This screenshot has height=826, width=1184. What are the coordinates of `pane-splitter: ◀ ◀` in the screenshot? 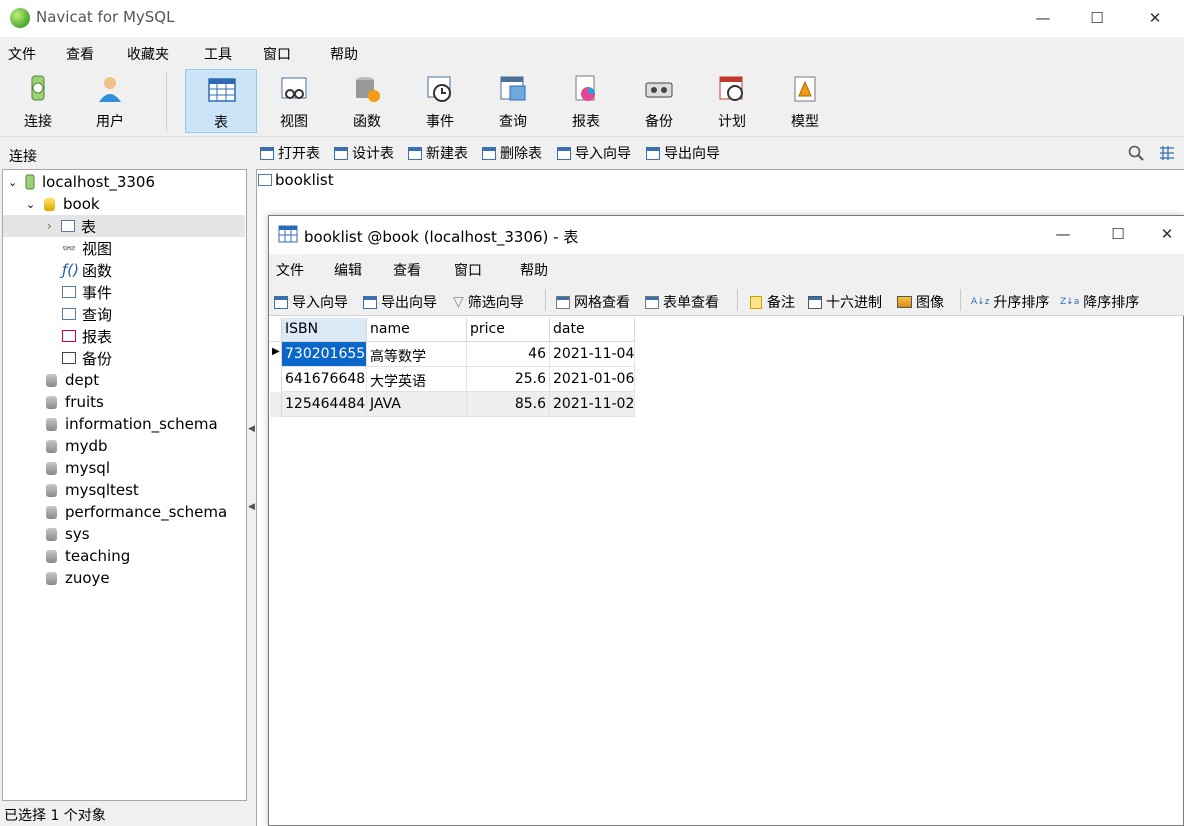 It's located at (252, 485).